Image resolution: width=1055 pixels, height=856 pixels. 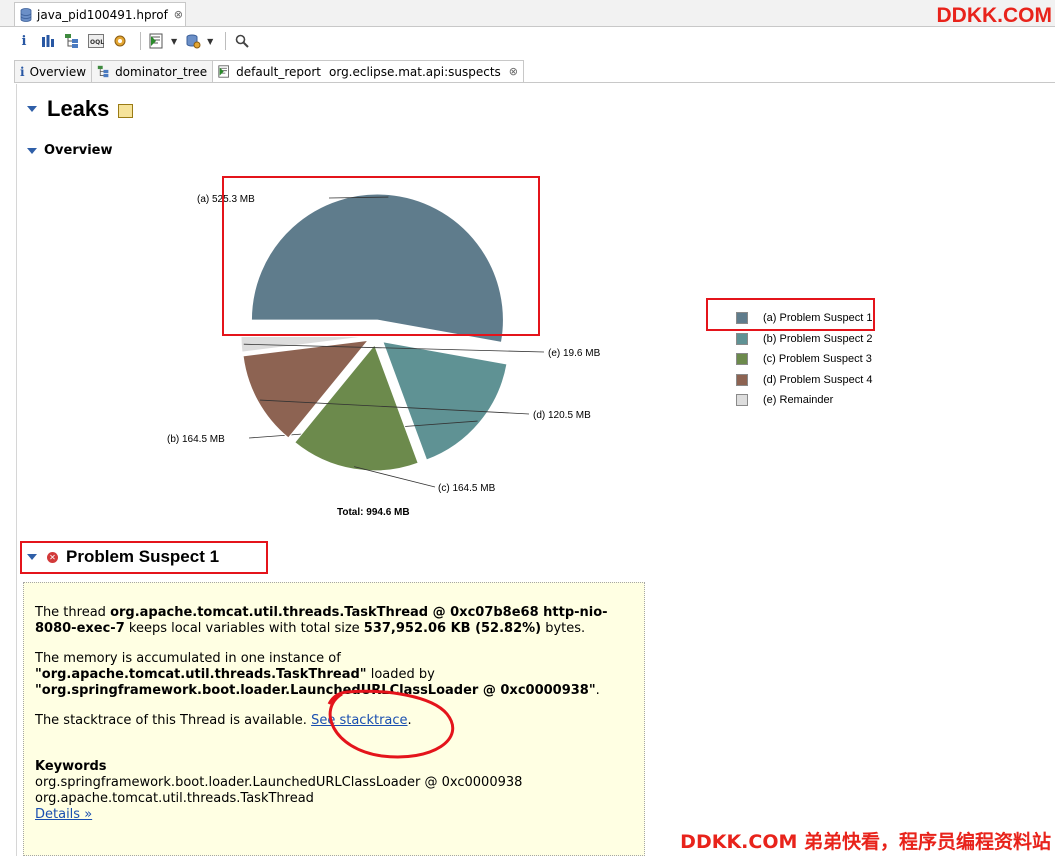 What do you see at coordinates (563, 628) in the screenshot?
I see `text: bytes.` at bounding box center [563, 628].